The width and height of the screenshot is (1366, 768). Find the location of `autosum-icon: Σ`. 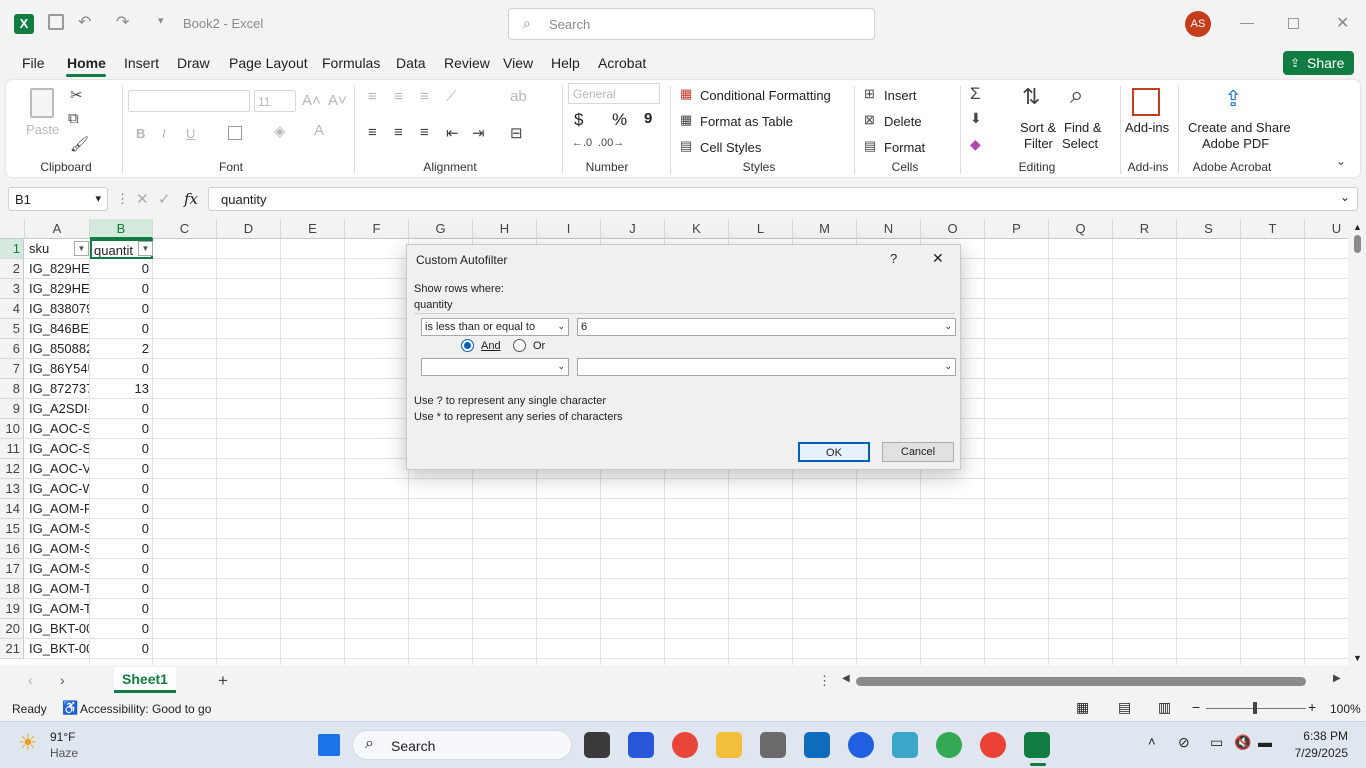

autosum-icon: Σ is located at coordinates (975, 94).